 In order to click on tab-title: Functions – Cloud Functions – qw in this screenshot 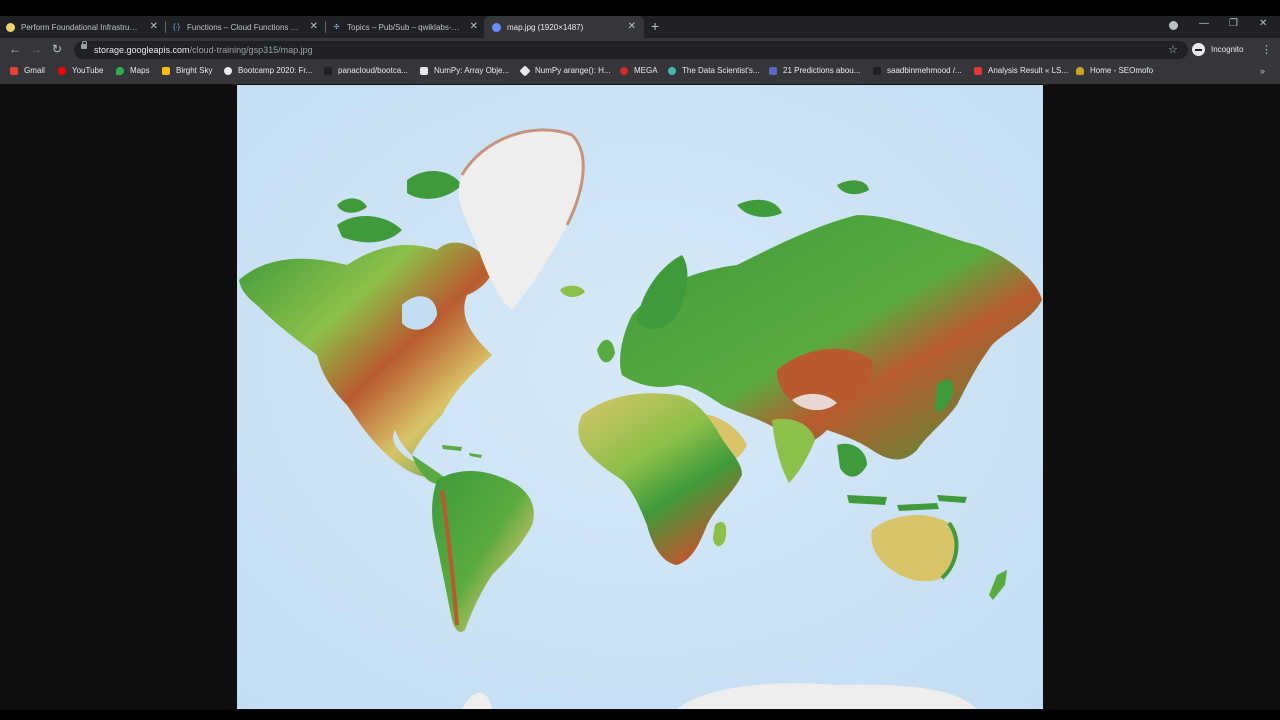, I will do `click(244, 27)`.